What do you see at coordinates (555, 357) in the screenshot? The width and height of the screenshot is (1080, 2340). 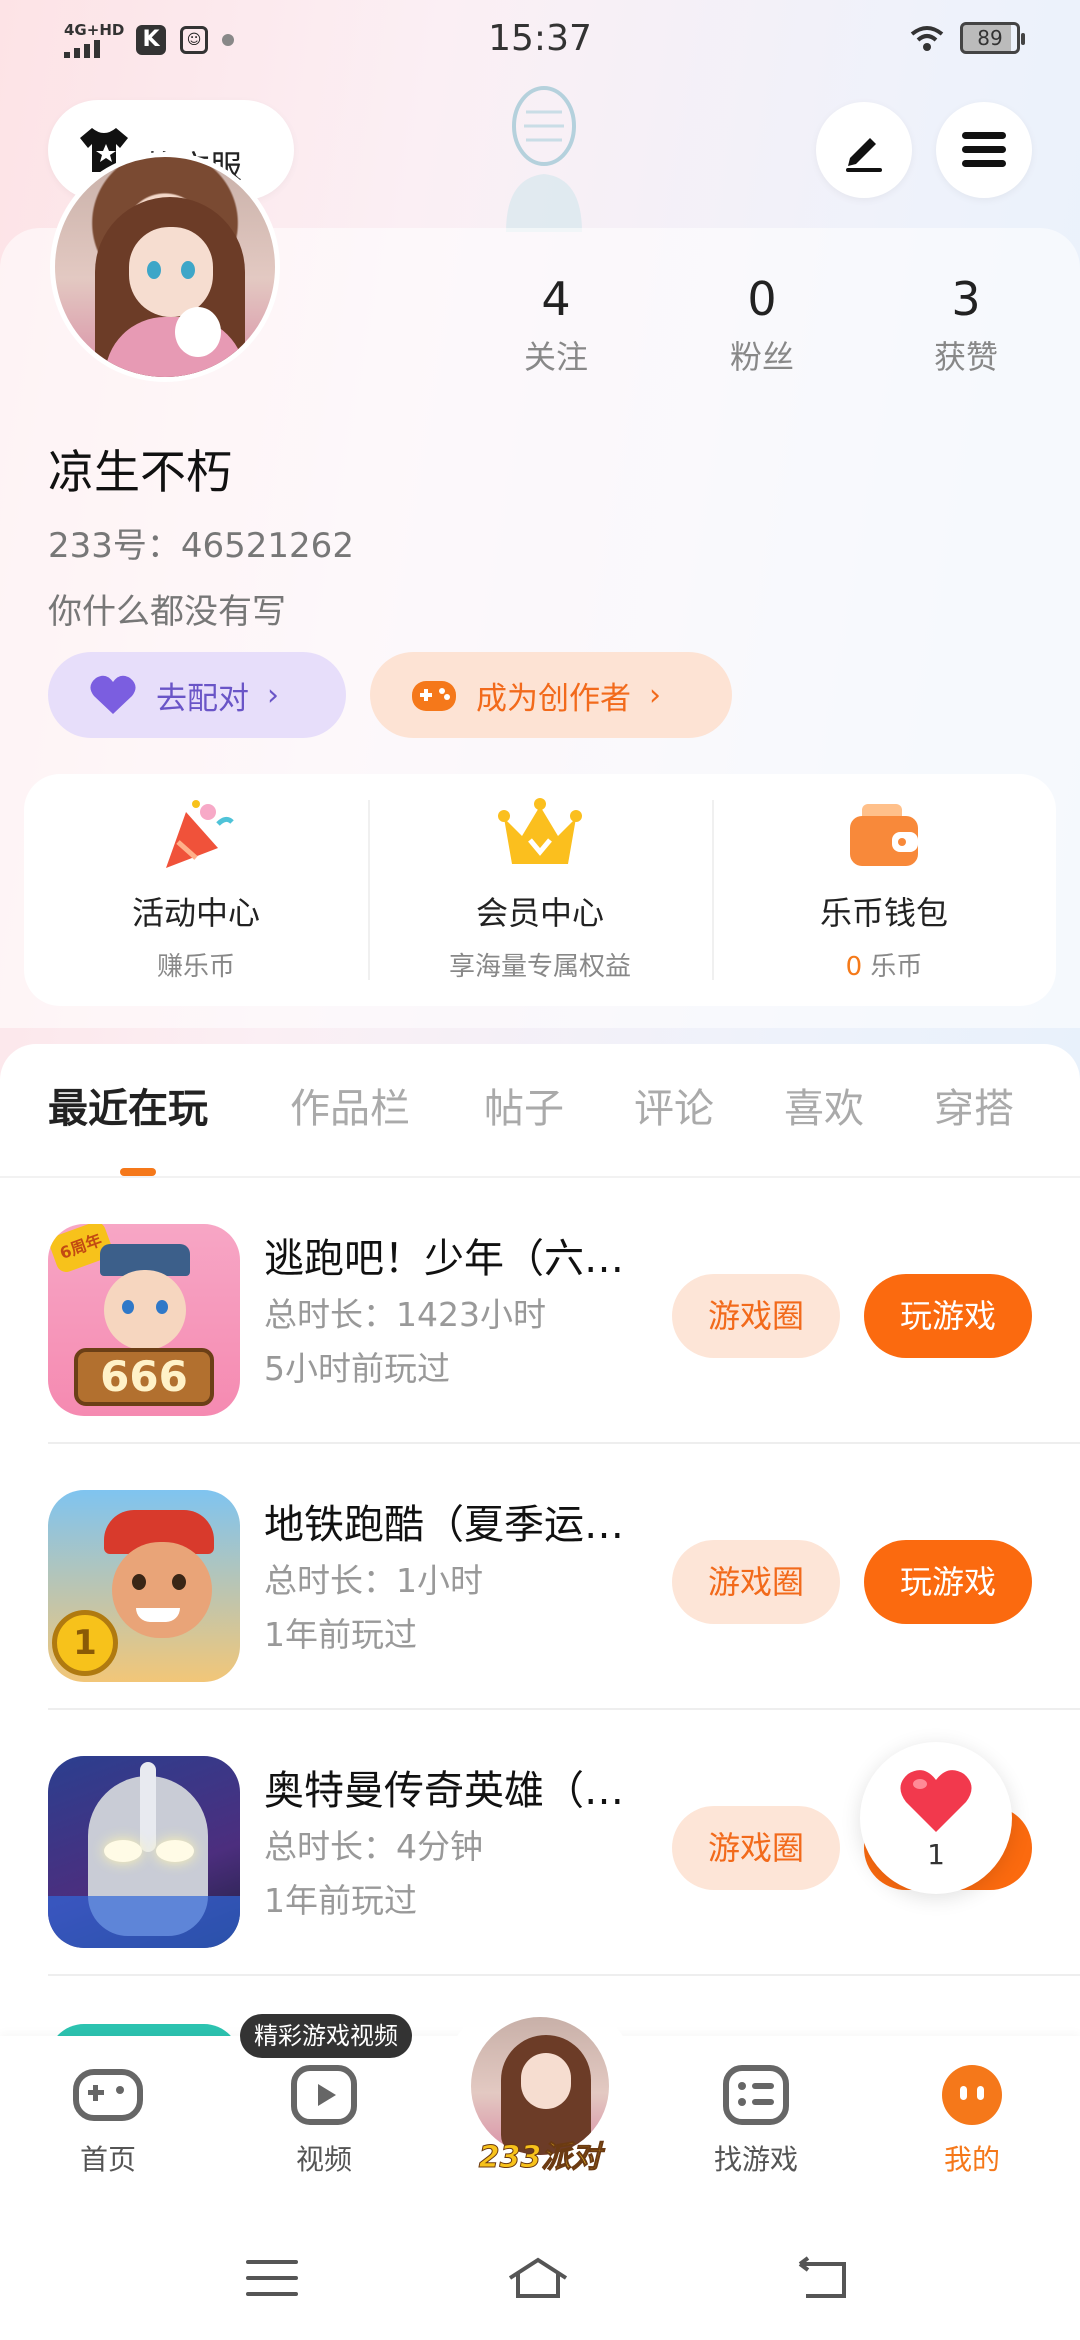 I see `stat-label: 关注` at bounding box center [555, 357].